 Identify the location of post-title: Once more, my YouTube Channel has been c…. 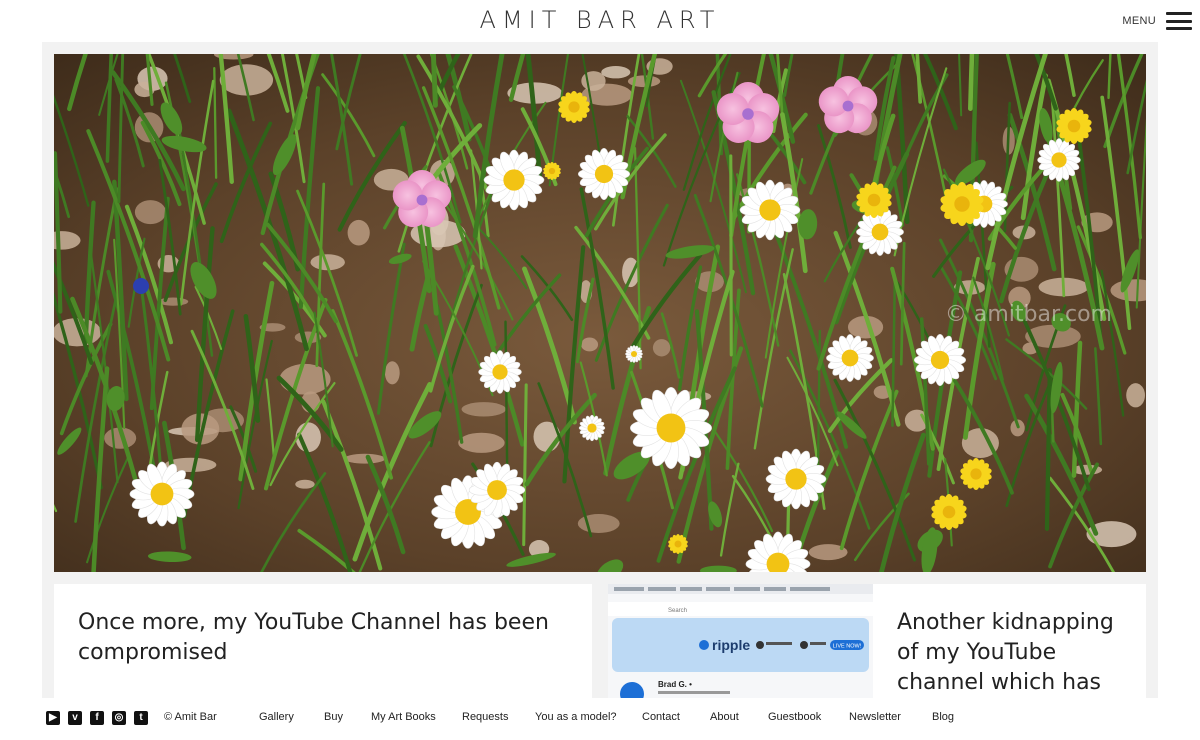
(323, 638).